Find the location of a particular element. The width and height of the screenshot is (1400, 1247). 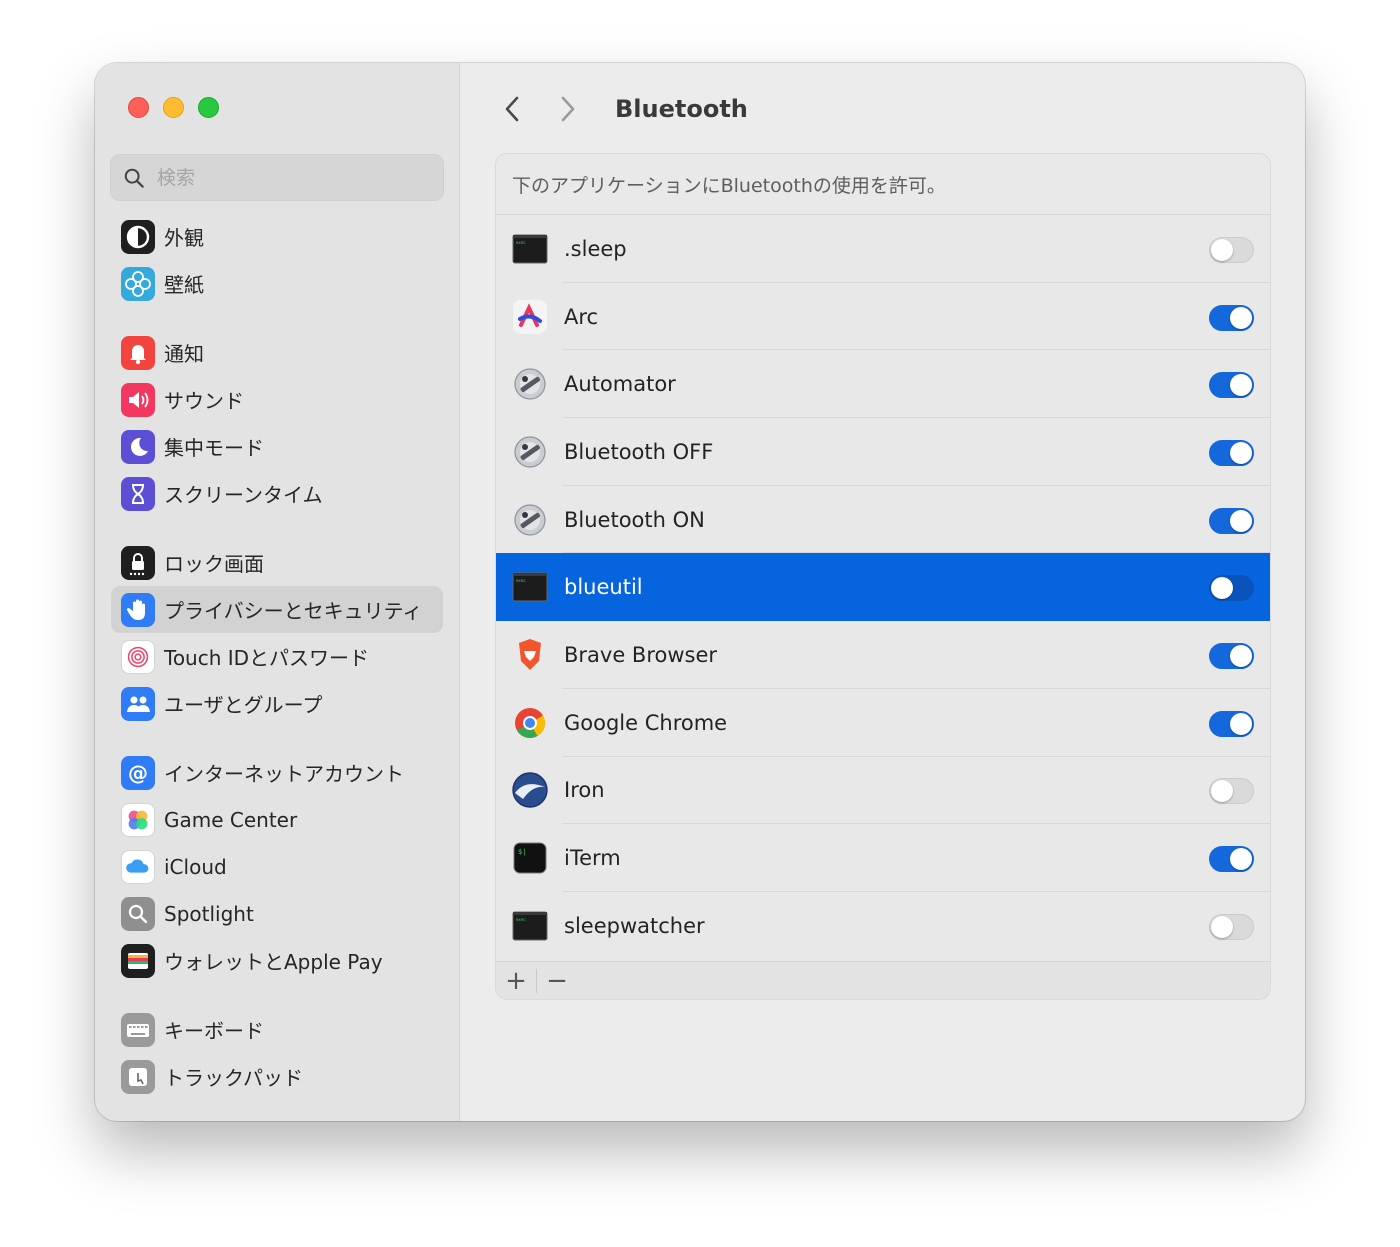

chevron-right-icon is located at coordinates (568, 109).